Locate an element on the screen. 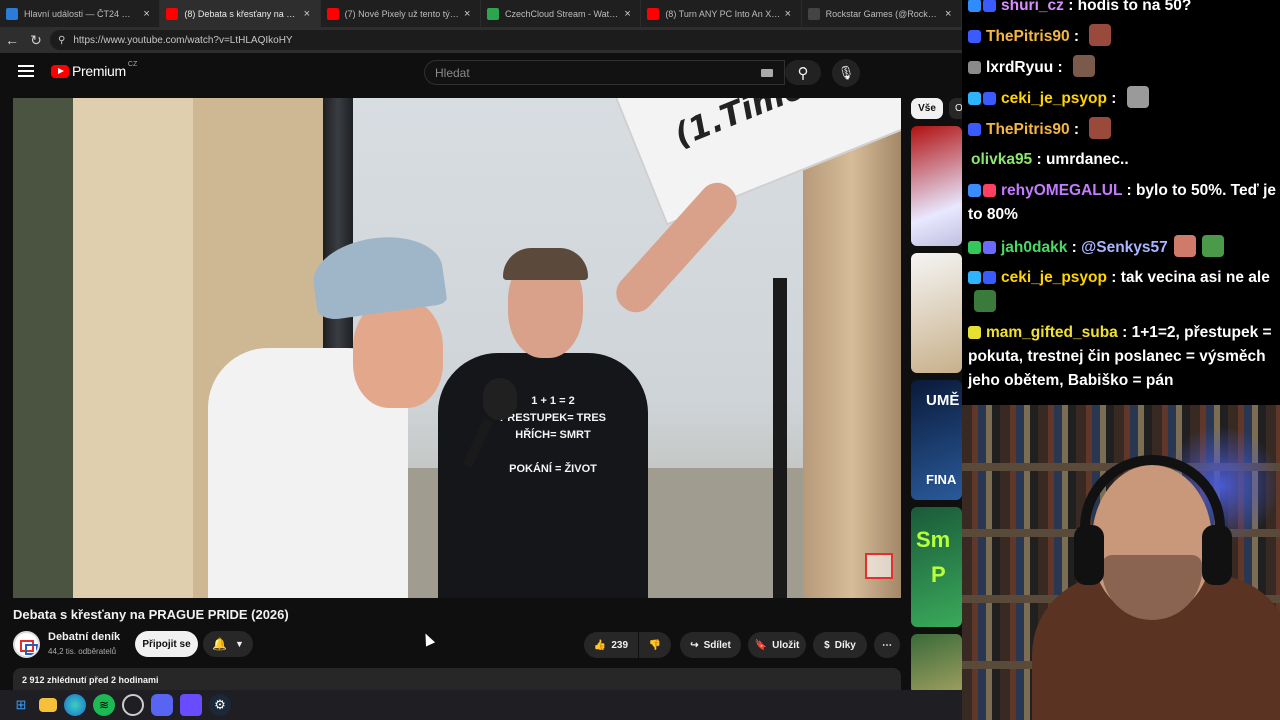 The image size is (1280, 720). tab-label: (7) Nové Pixely už tento týden.. | P is located at coordinates (402, 13).